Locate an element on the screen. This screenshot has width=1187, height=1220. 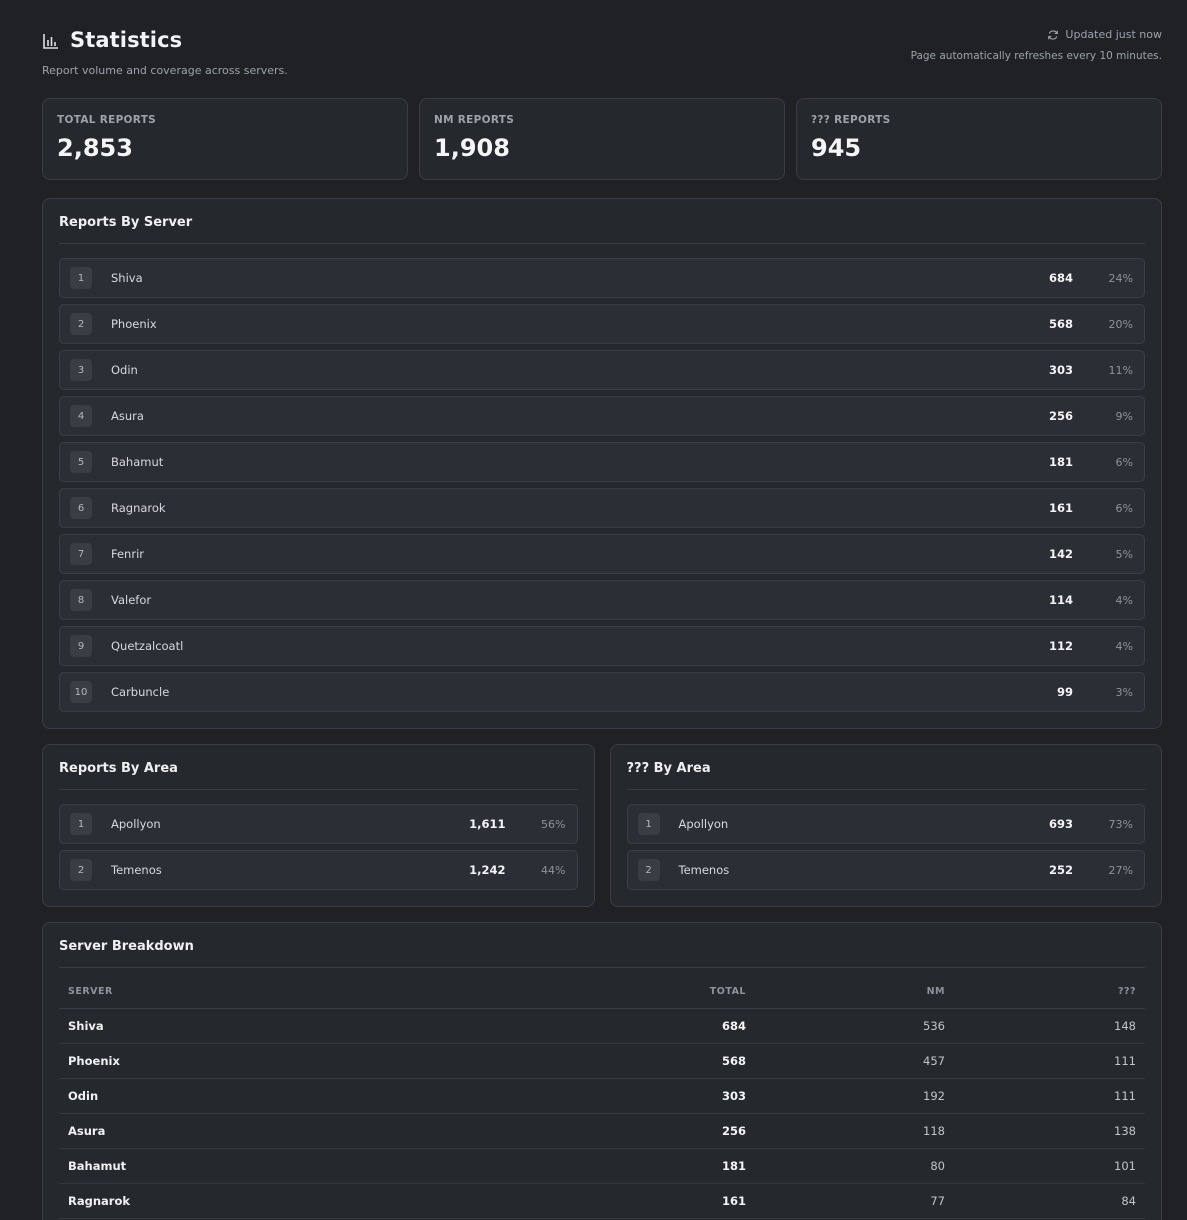
cell-unknown: 138 is located at coordinates (1049, 1131).